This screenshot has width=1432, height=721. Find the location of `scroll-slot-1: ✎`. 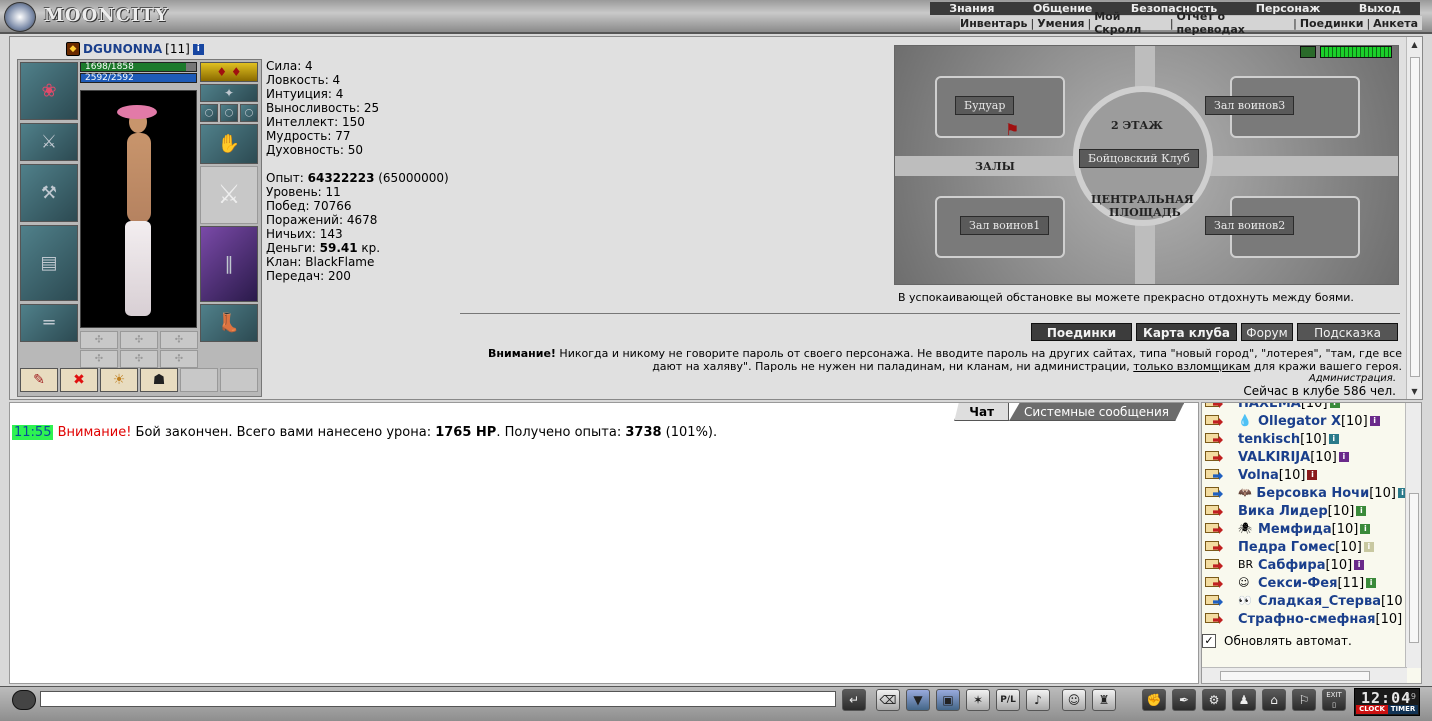

scroll-slot-1: ✎ is located at coordinates (39, 380).